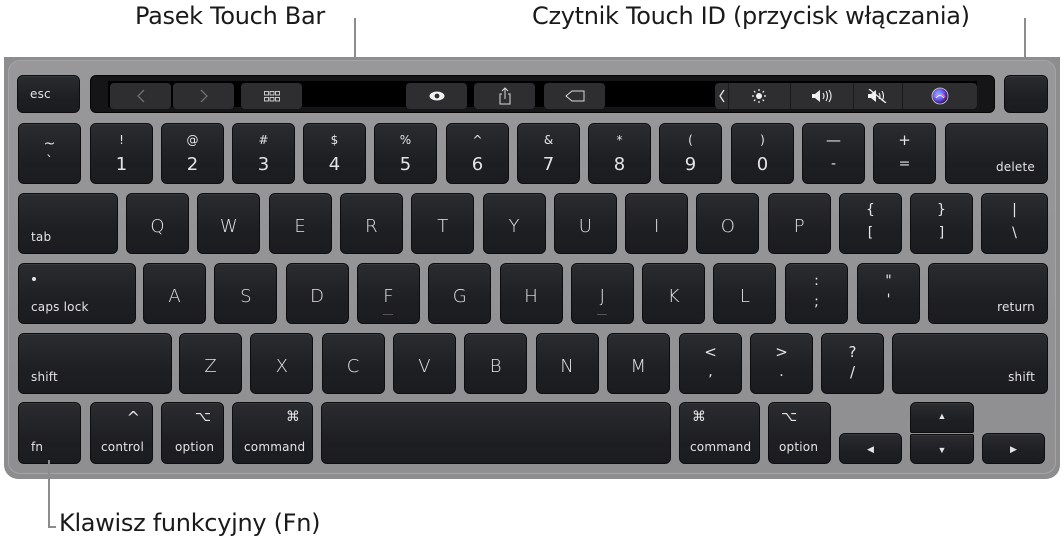  Describe the element at coordinates (602, 293) in the screenshot. I see `key-letter: J` at that location.